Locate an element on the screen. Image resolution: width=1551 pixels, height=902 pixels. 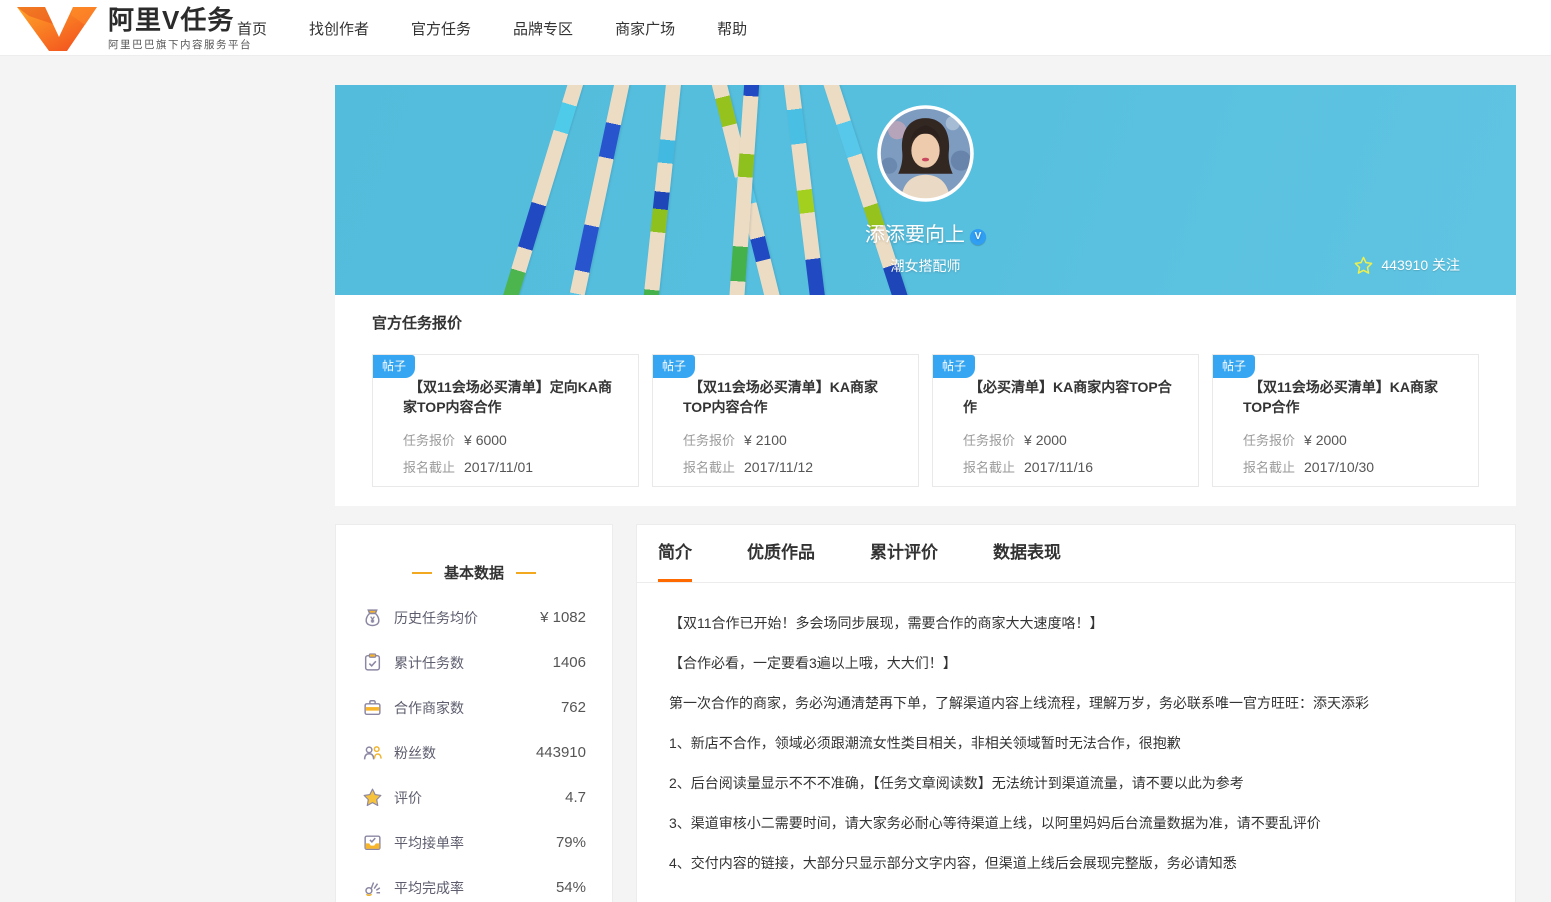
detail-tabs: 简介 优质作品 累计评价 数据表现 is located at coordinates (1076, 554).